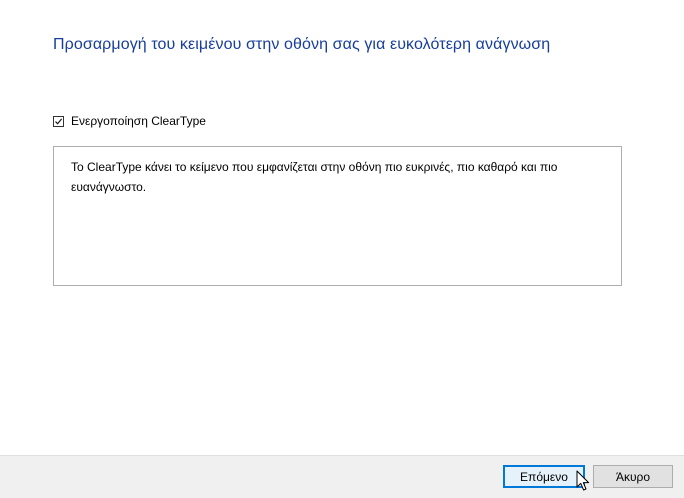 This screenshot has height=498, width=684. I want to click on cleartype-checkbox, so click(58, 121).